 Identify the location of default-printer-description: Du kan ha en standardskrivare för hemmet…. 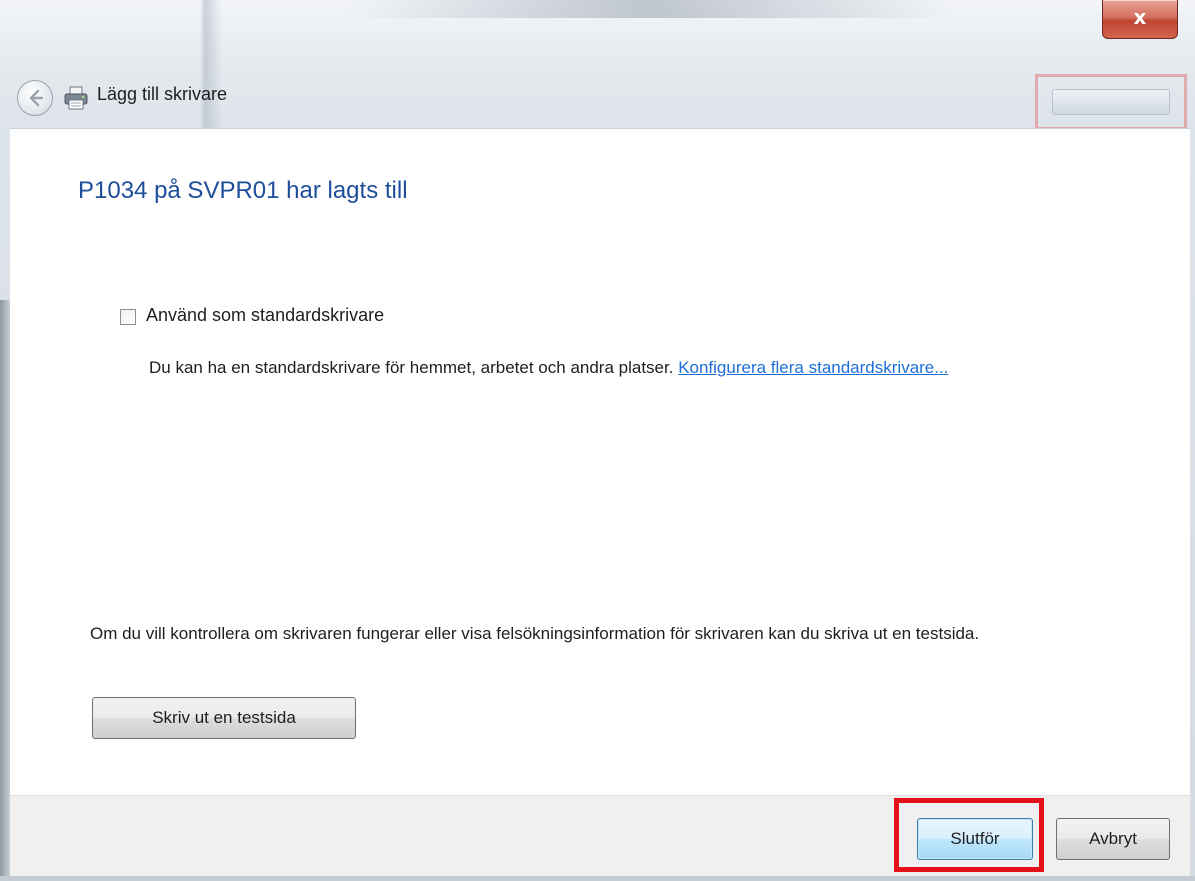
(629, 368).